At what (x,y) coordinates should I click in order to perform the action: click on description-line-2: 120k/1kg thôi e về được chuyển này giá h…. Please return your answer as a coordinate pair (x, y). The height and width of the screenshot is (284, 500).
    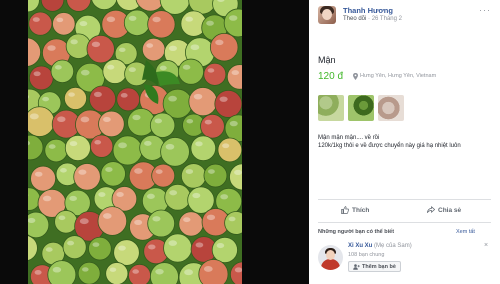
    Looking at the image, I should click on (389, 146).